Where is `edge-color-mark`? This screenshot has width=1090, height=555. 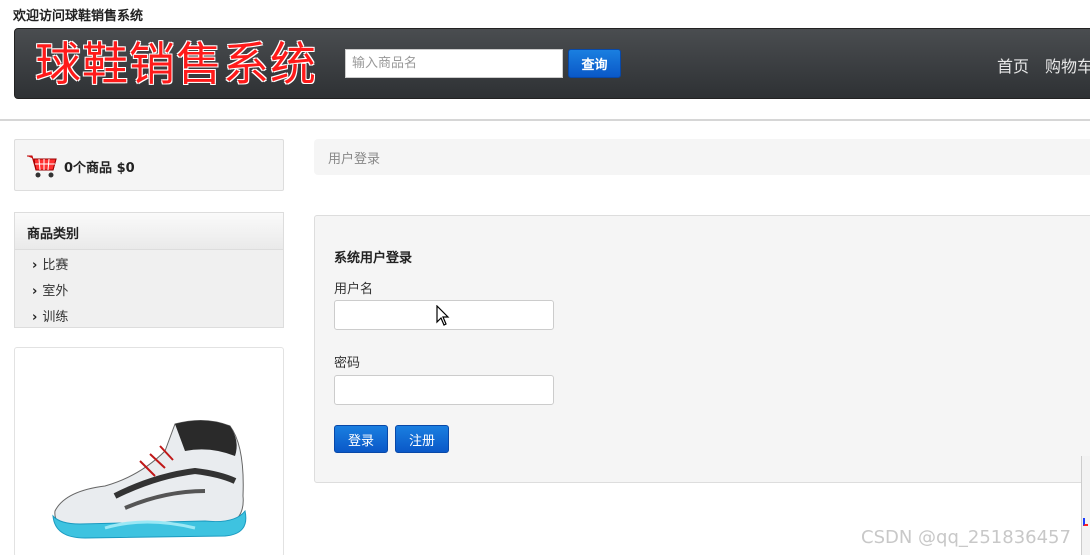 edge-color-mark is located at coordinates (1085, 522).